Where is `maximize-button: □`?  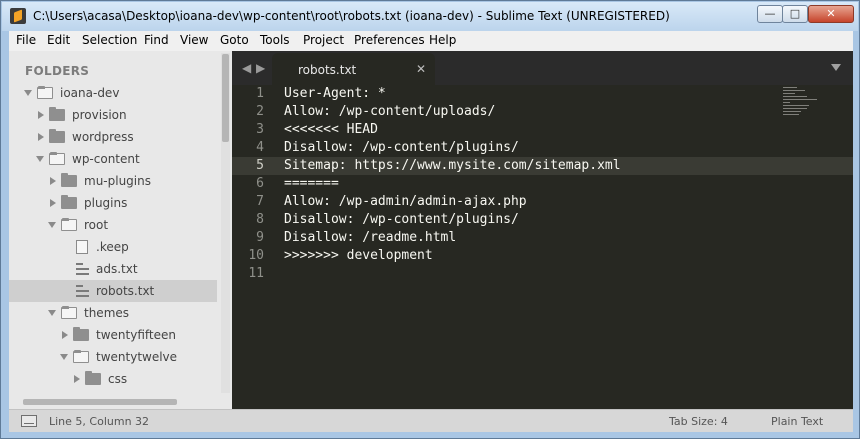 maximize-button: □ is located at coordinates (795, 14).